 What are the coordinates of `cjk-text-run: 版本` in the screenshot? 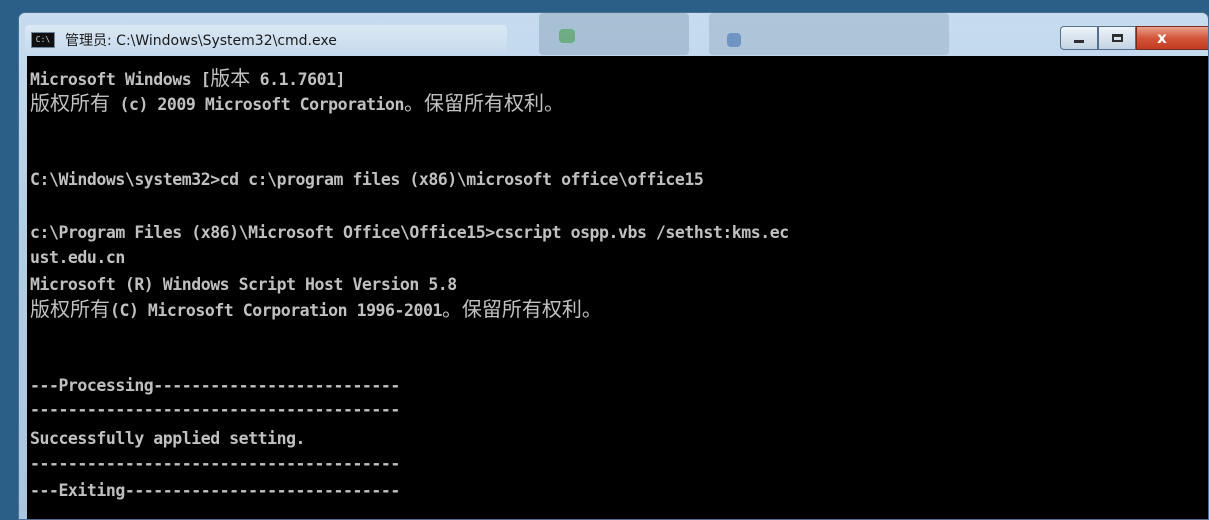 It's located at (230, 78).